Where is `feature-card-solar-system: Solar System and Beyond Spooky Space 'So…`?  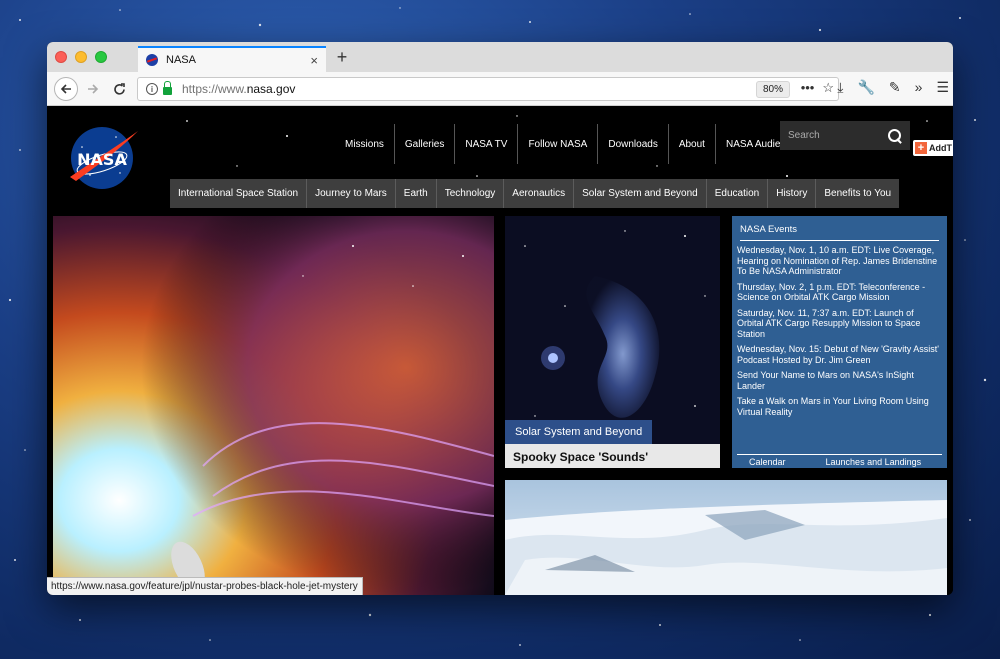 feature-card-solar-system: Solar System and Beyond Spooky Space 'So… is located at coordinates (612, 342).